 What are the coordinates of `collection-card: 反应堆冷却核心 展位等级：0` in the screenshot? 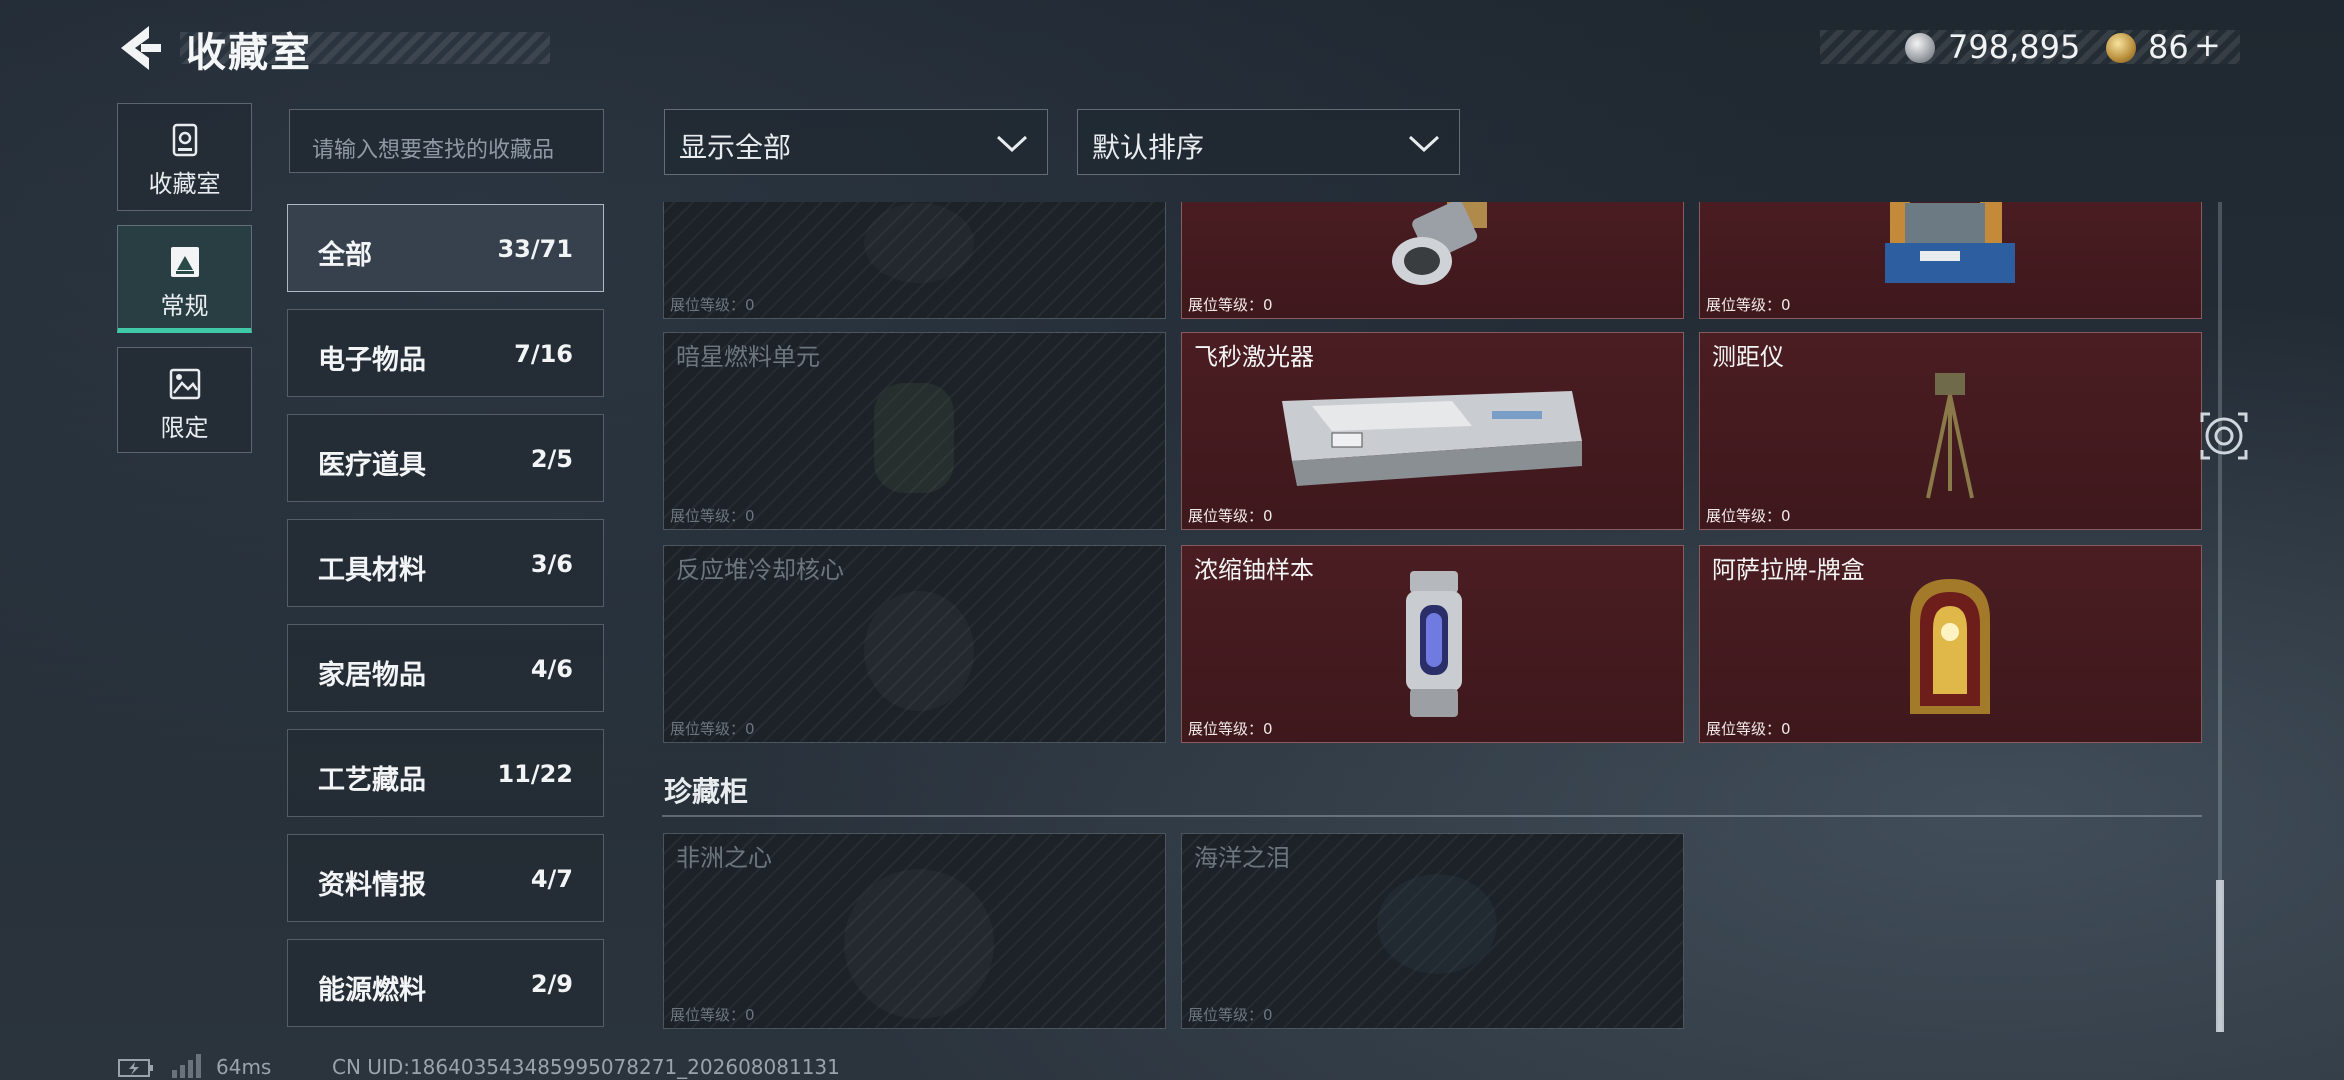 It's located at (914, 644).